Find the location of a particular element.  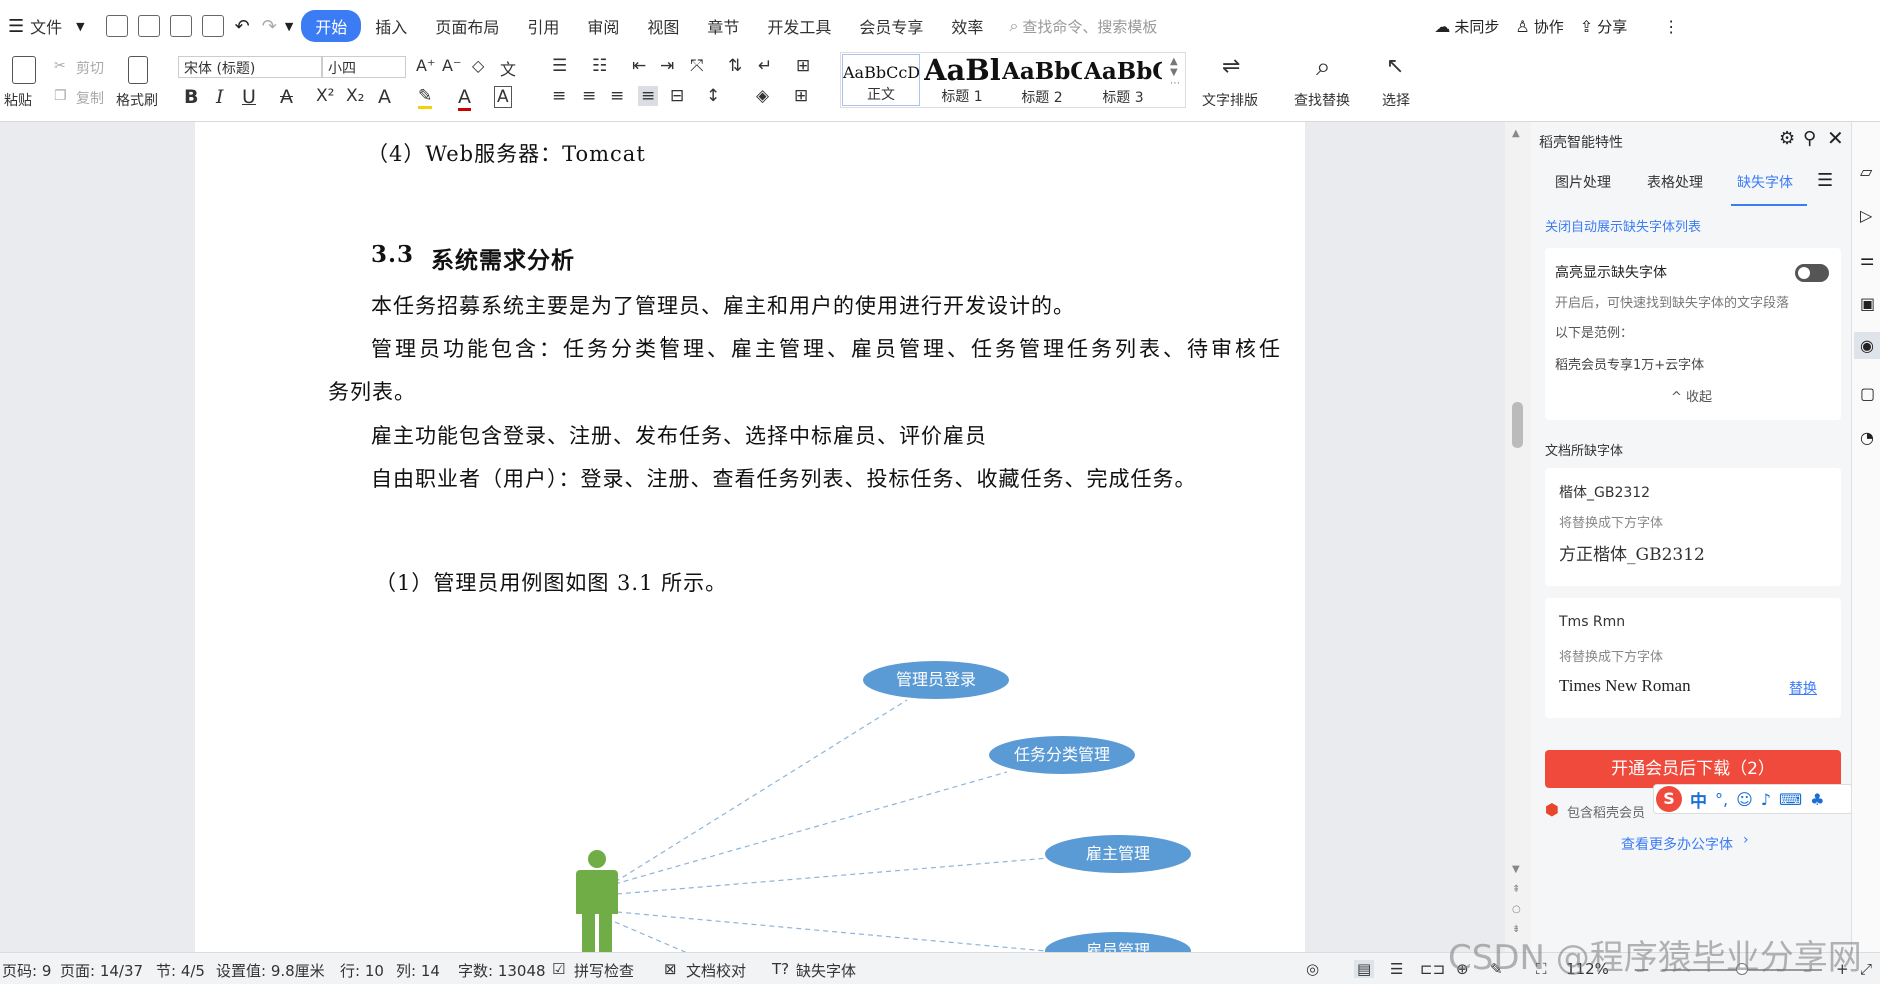

ime-keyboard-icon: ⌨ is located at coordinates (1790, 799).